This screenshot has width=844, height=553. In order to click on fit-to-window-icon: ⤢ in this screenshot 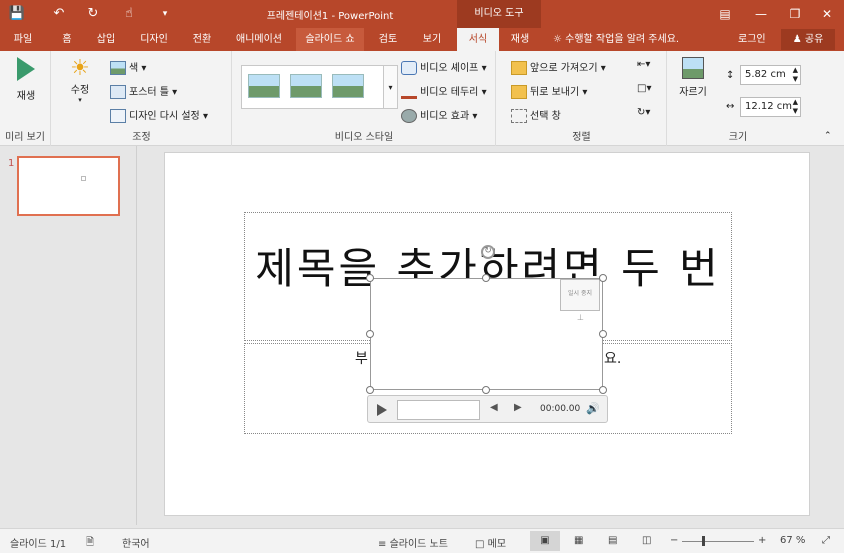, I will do `click(826, 540)`.